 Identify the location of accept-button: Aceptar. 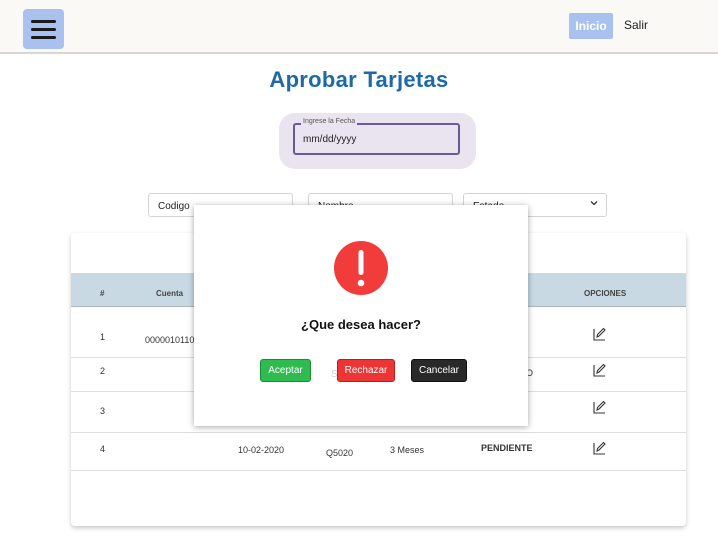
(285, 370).